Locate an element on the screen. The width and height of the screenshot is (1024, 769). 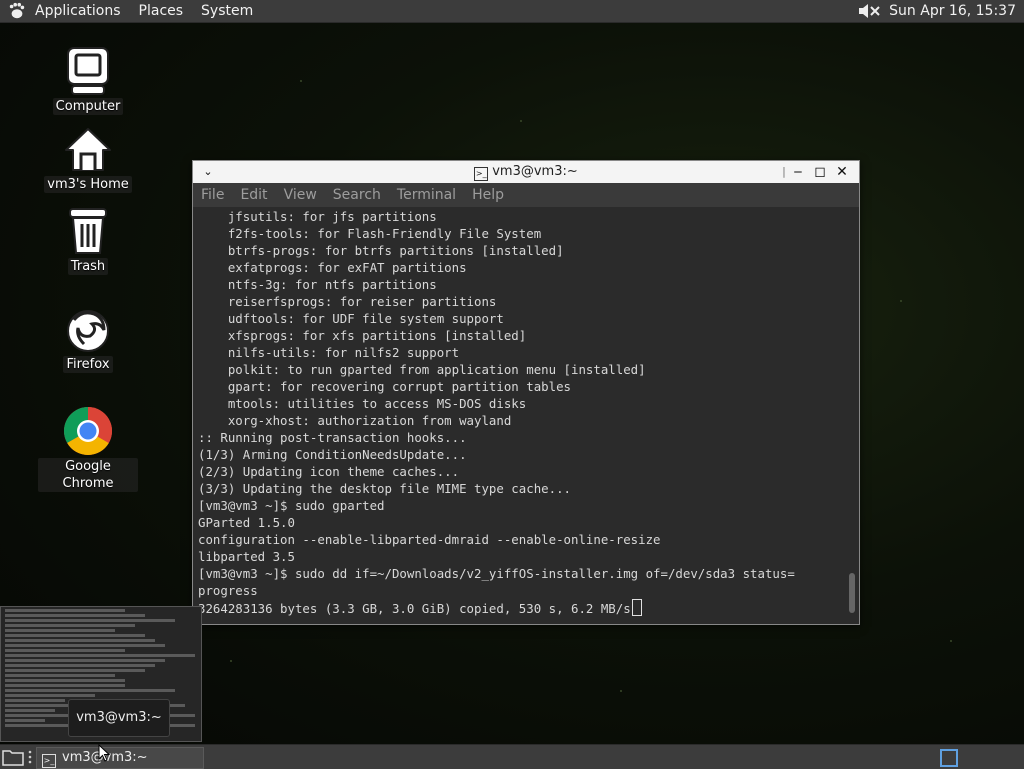
terminal-line: xorg-xhost: authorization from wayland is located at coordinates (355, 420).